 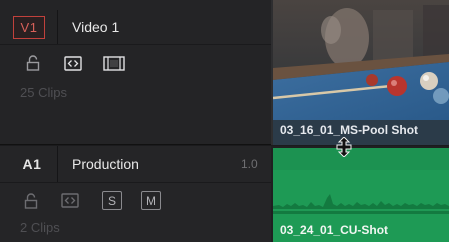 What do you see at coordinates (43, 92) in the screenshot?
I see `video-clip-count: 25 Clips` at bounding box center [43, 92].